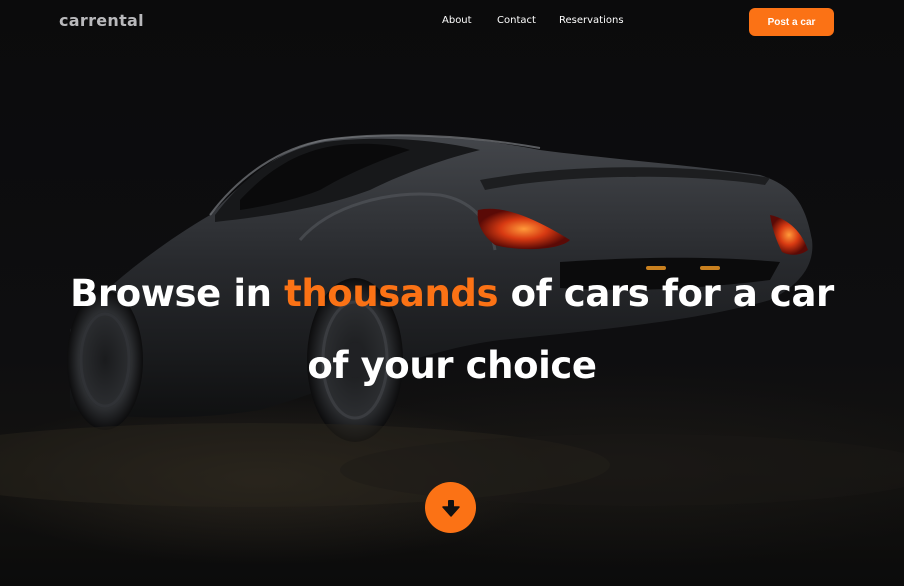 The height and width of the screenshot is (586, 904). I want to click on site-logo: carrental, so click(101, 20).